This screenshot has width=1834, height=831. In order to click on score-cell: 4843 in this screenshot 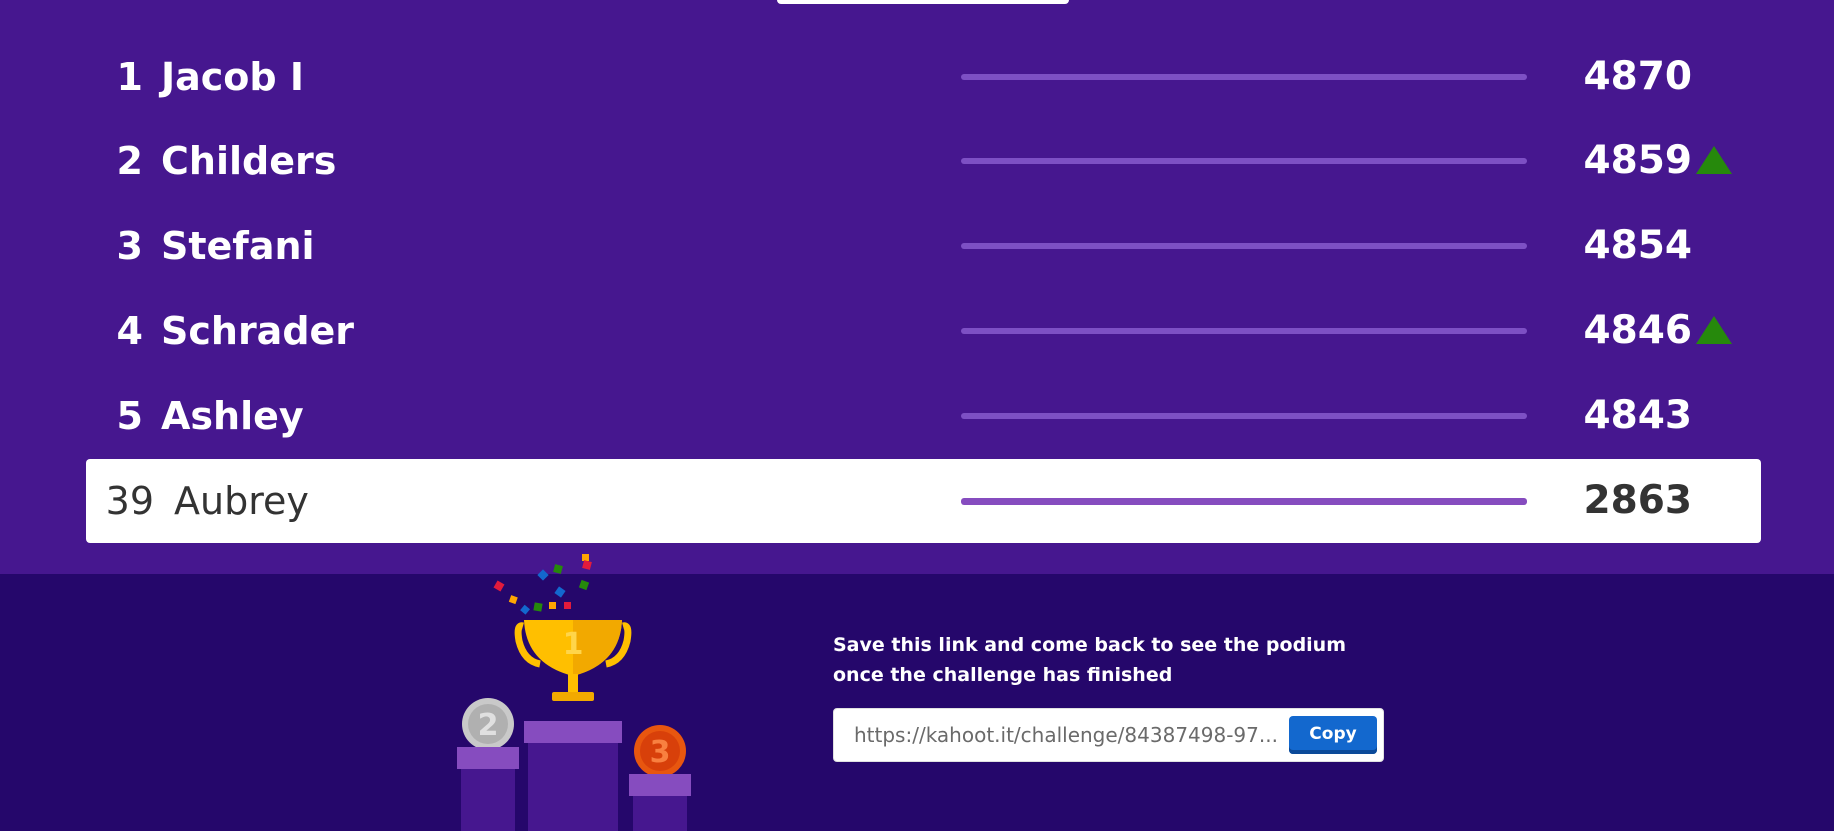, I will do `click(1659, 416)`.